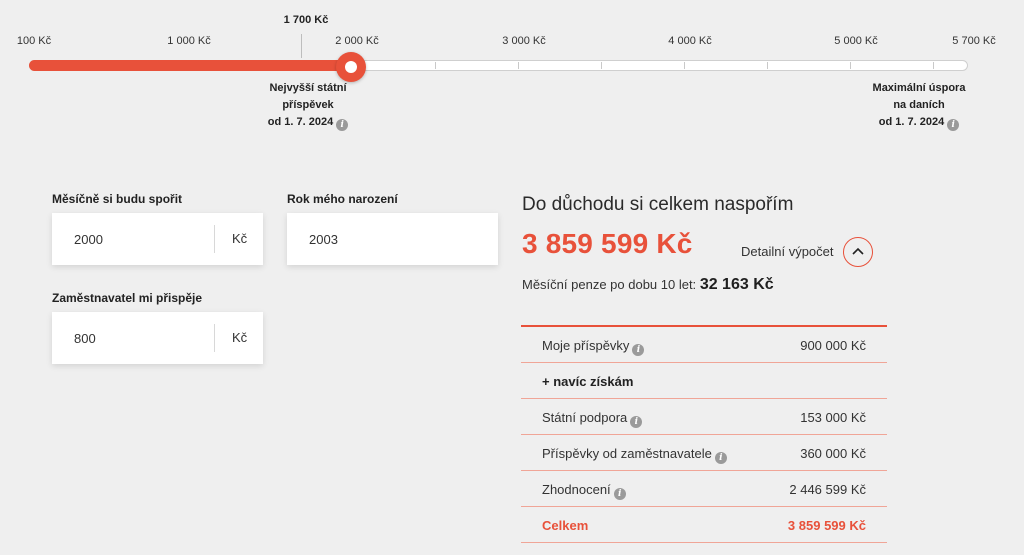  I want to click on pension-label: Měsíční penze po dobu 10 let:, so click(609, 284).